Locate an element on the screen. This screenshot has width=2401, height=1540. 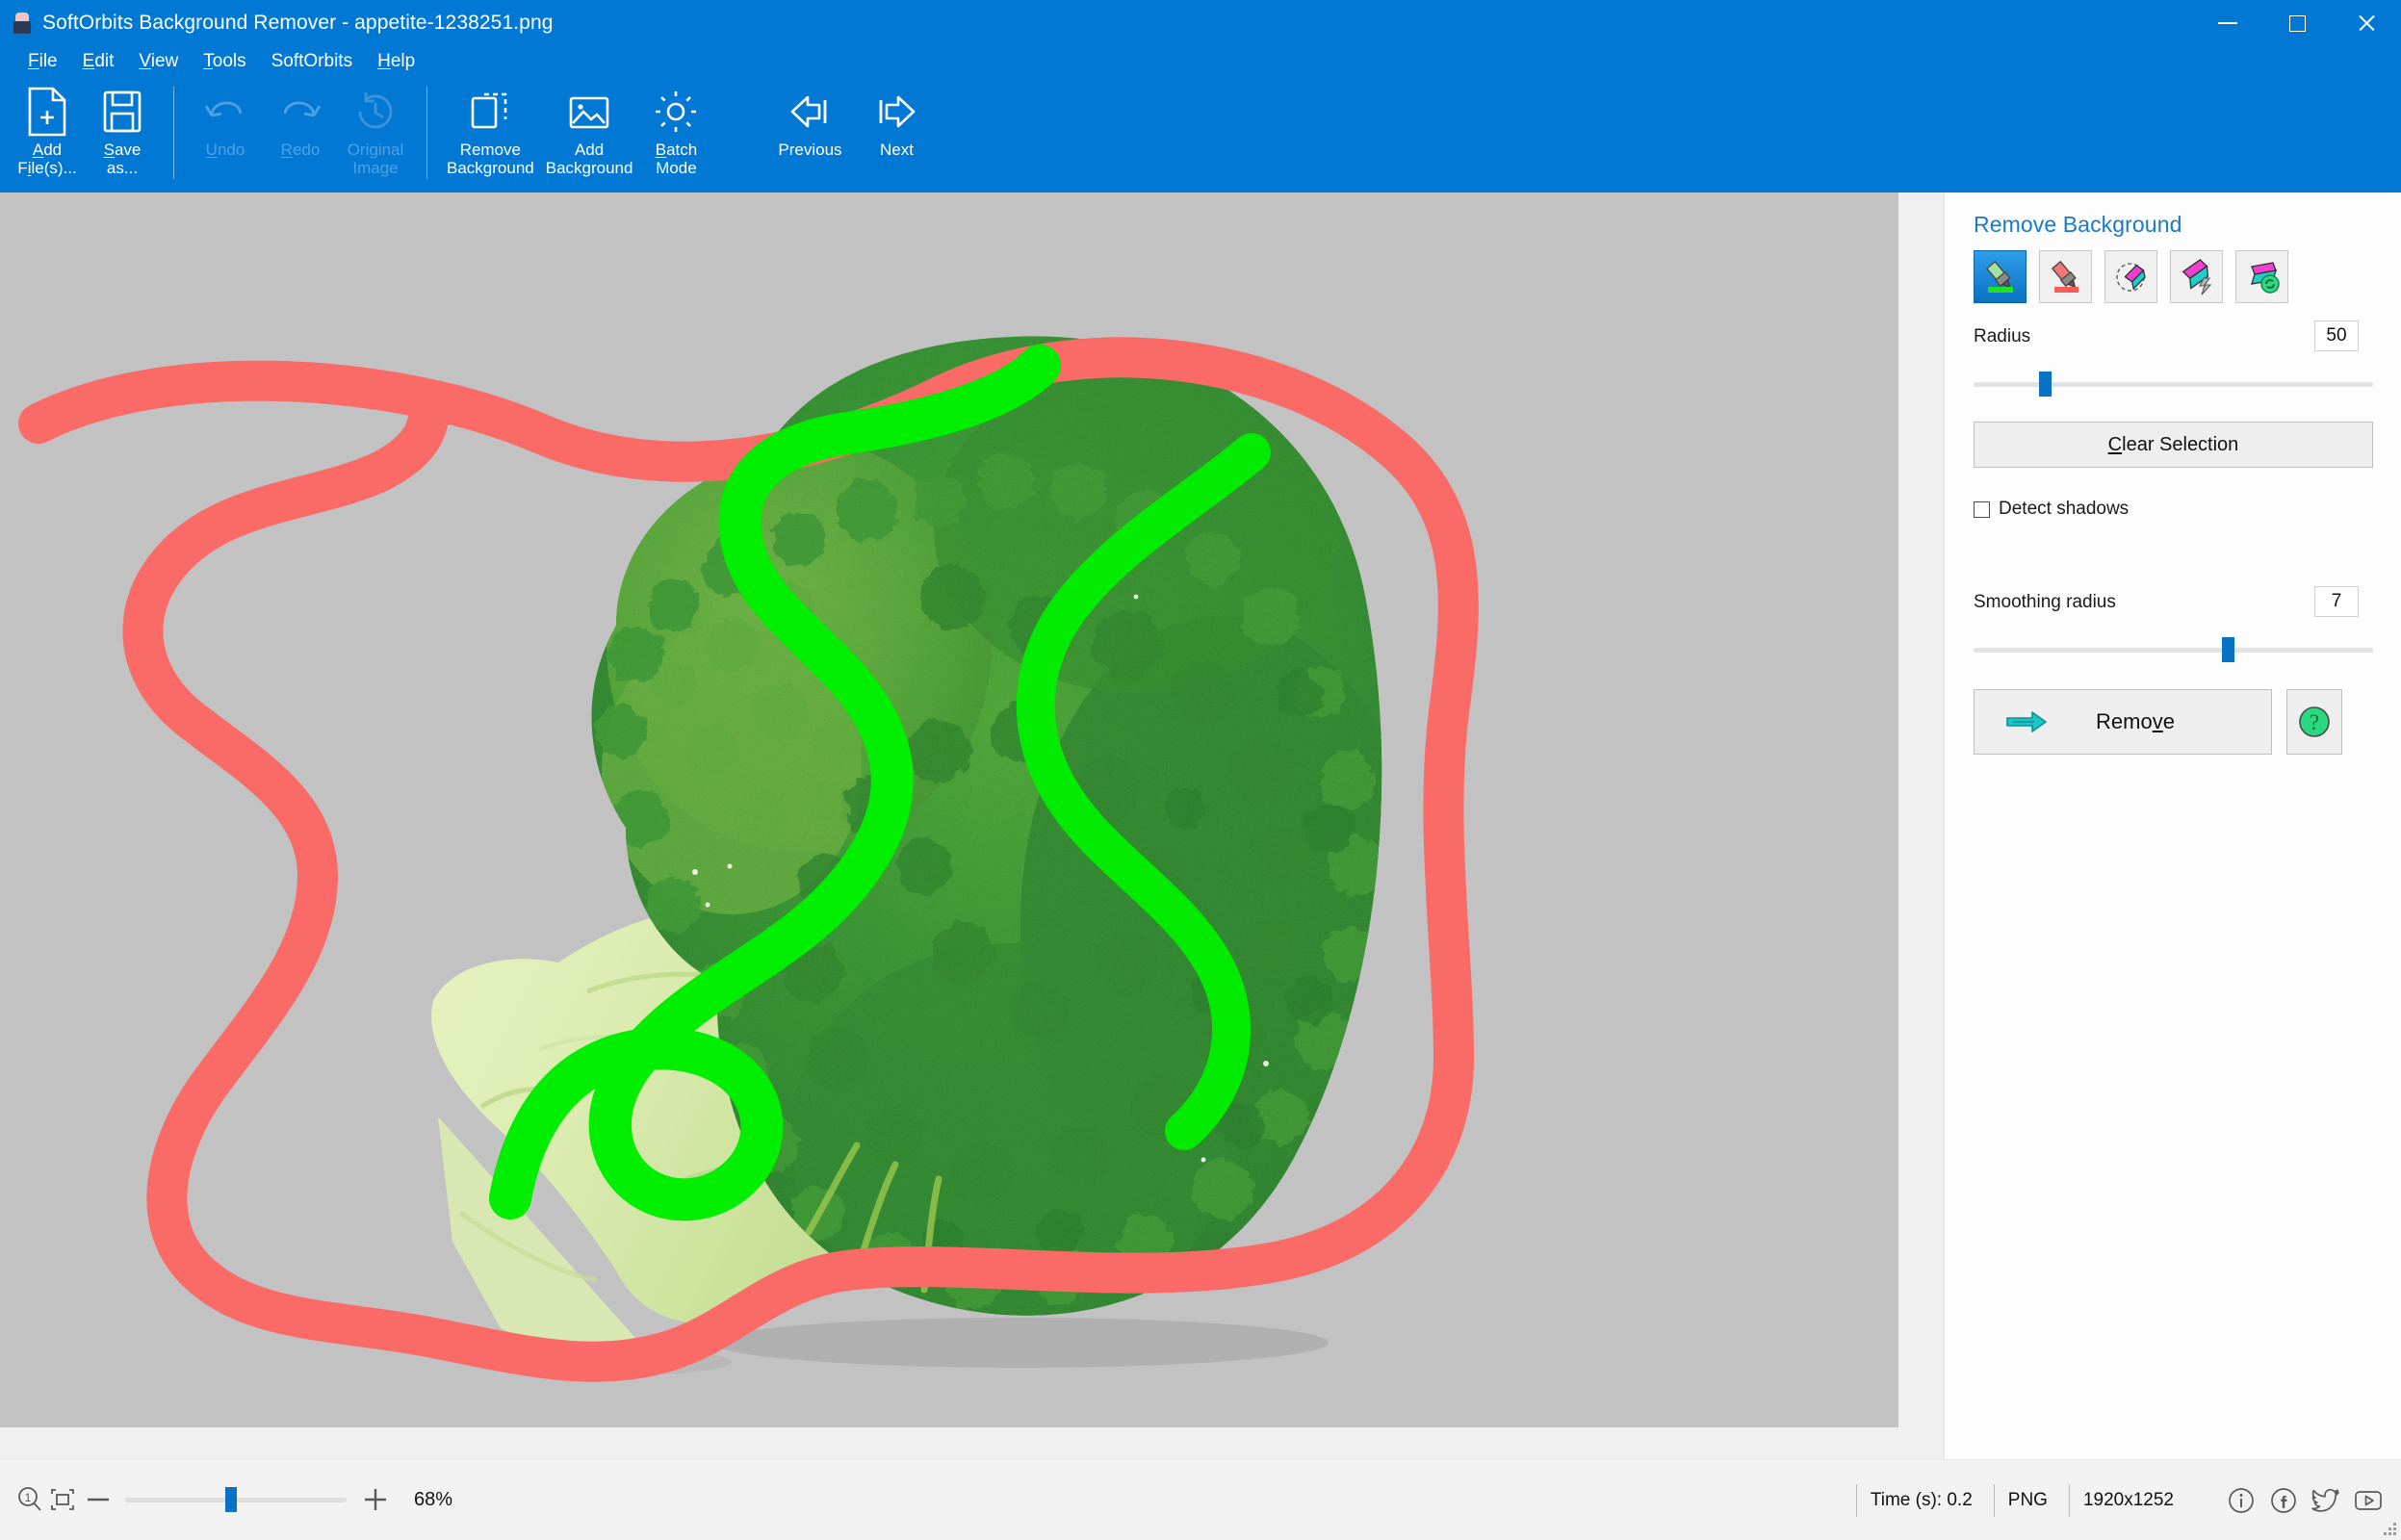
redo-arrow-icon is located at coordinates (300, 112).